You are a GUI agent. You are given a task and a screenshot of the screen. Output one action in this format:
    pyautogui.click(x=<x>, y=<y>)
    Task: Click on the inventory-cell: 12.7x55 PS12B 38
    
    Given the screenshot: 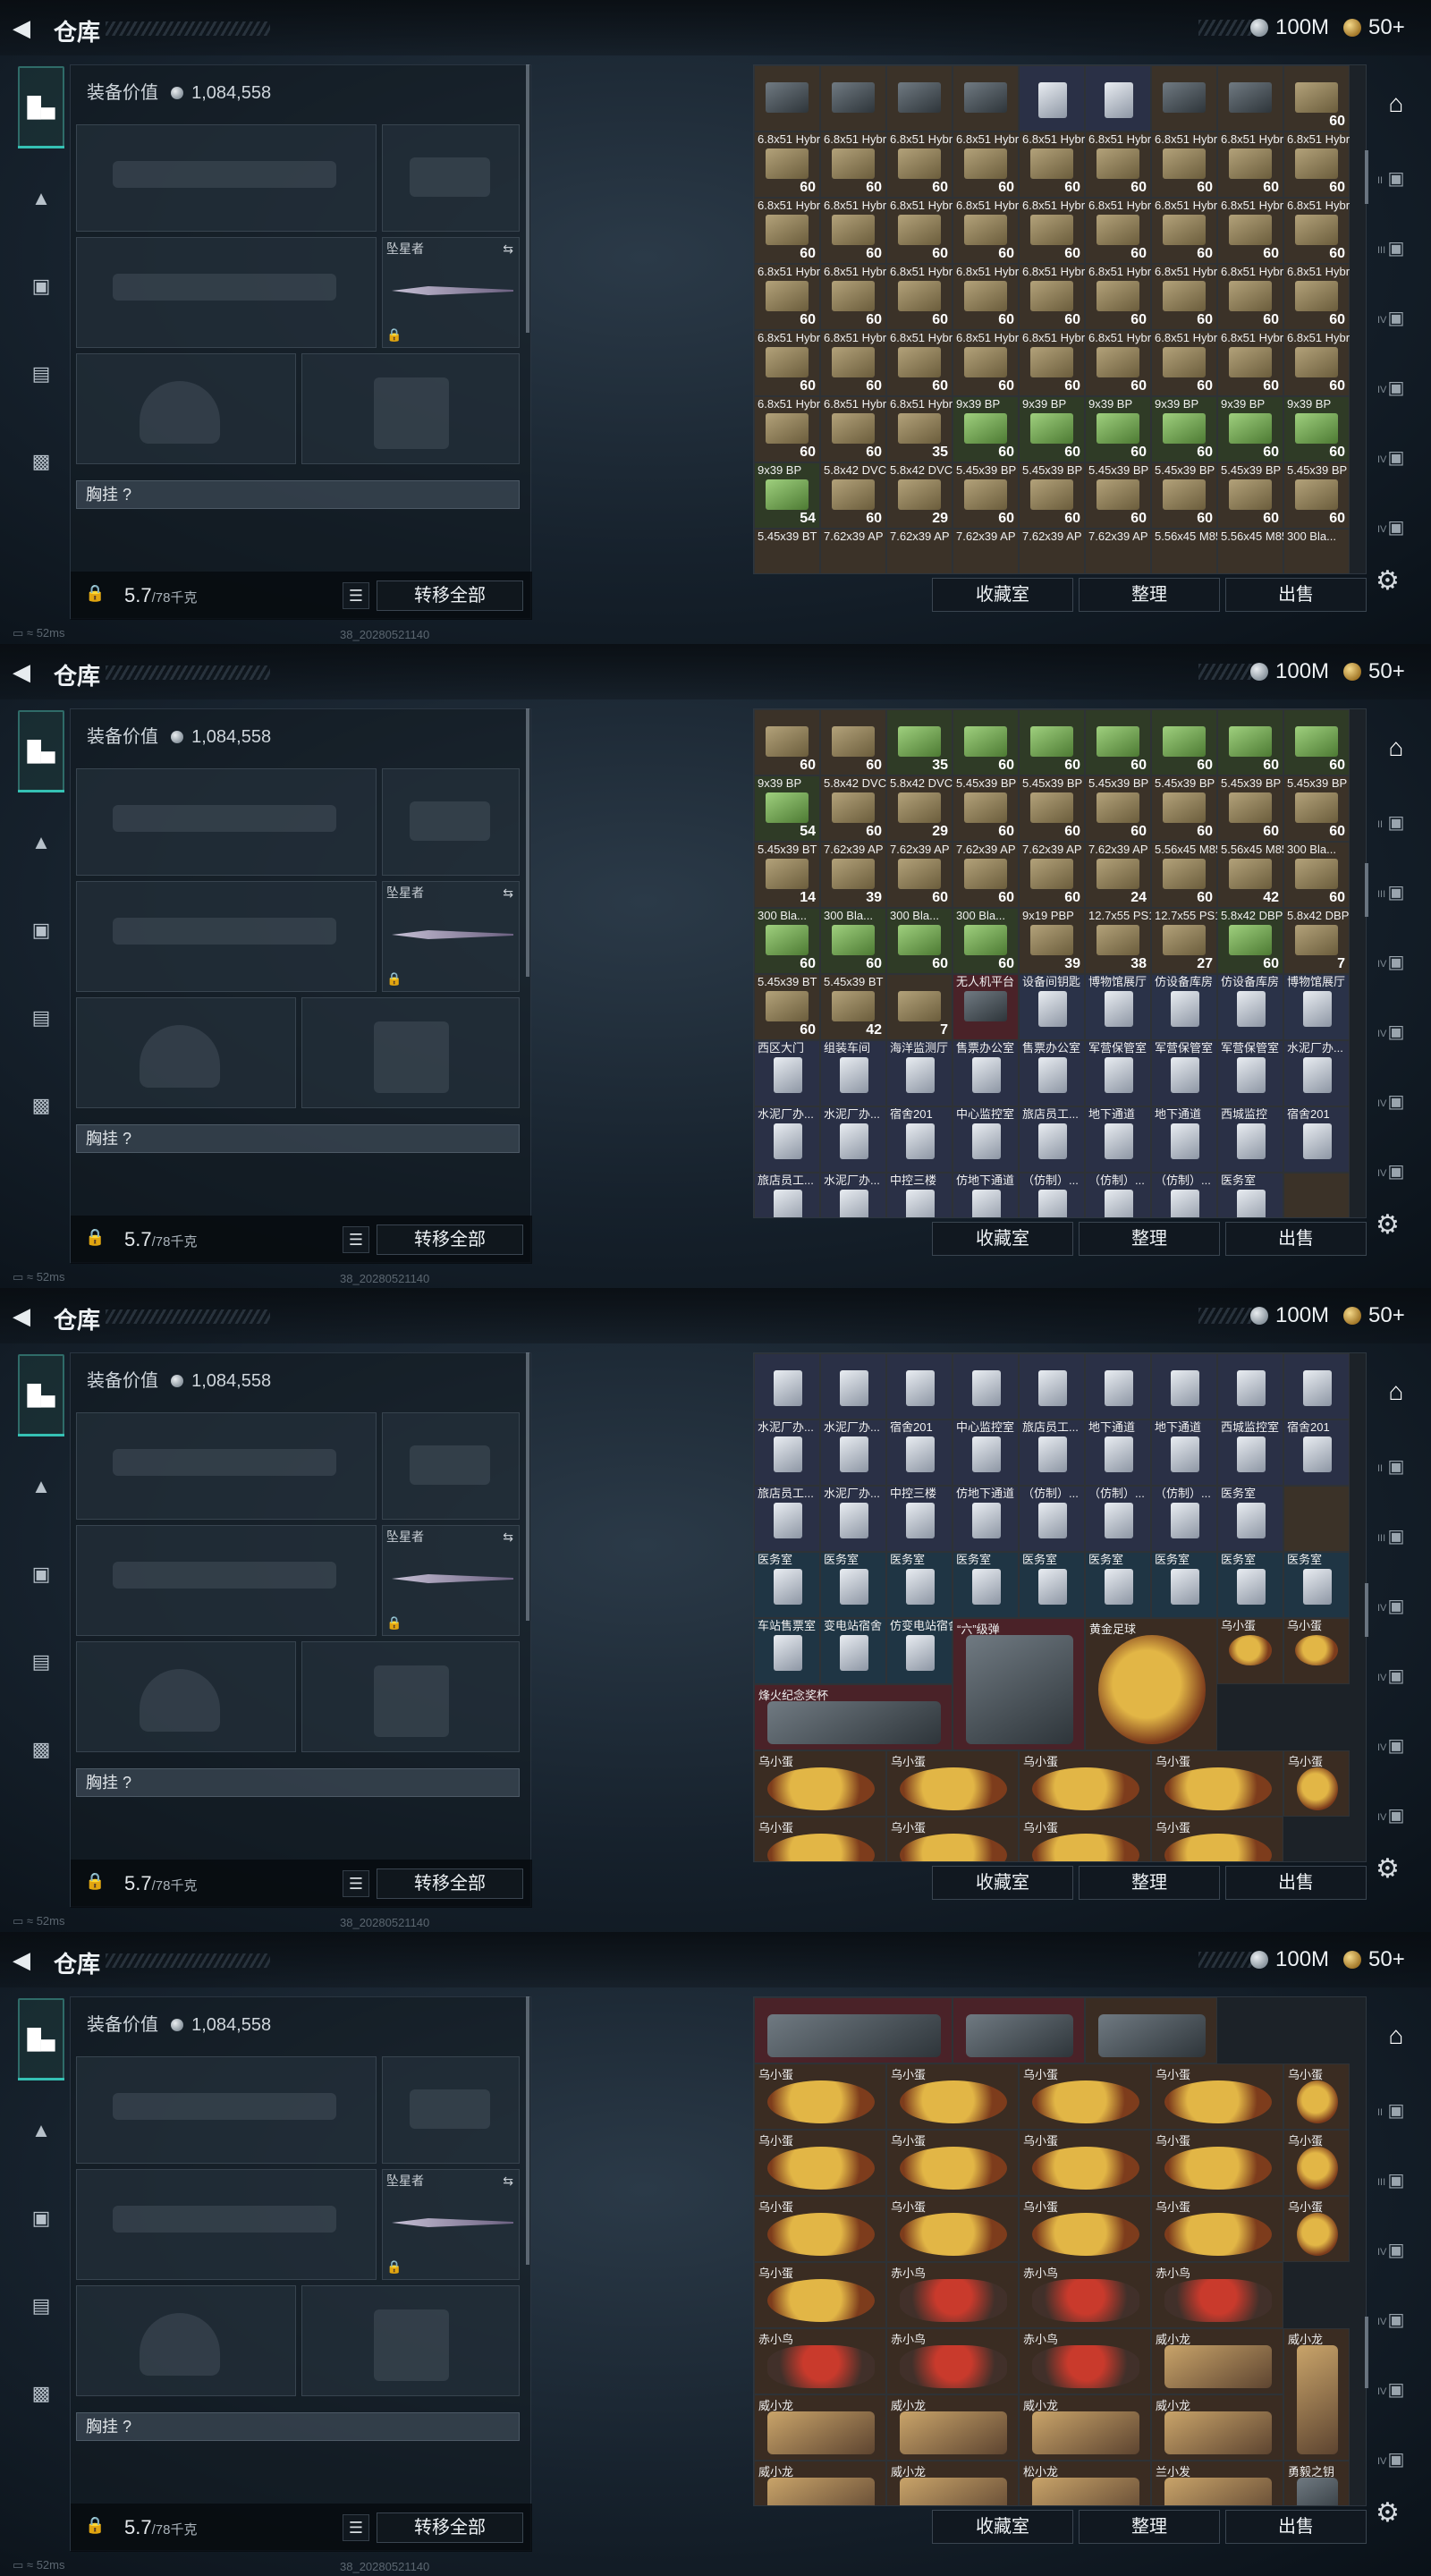 What is the action you would take?
    pyautogui.click(x=1118, y=941)
    